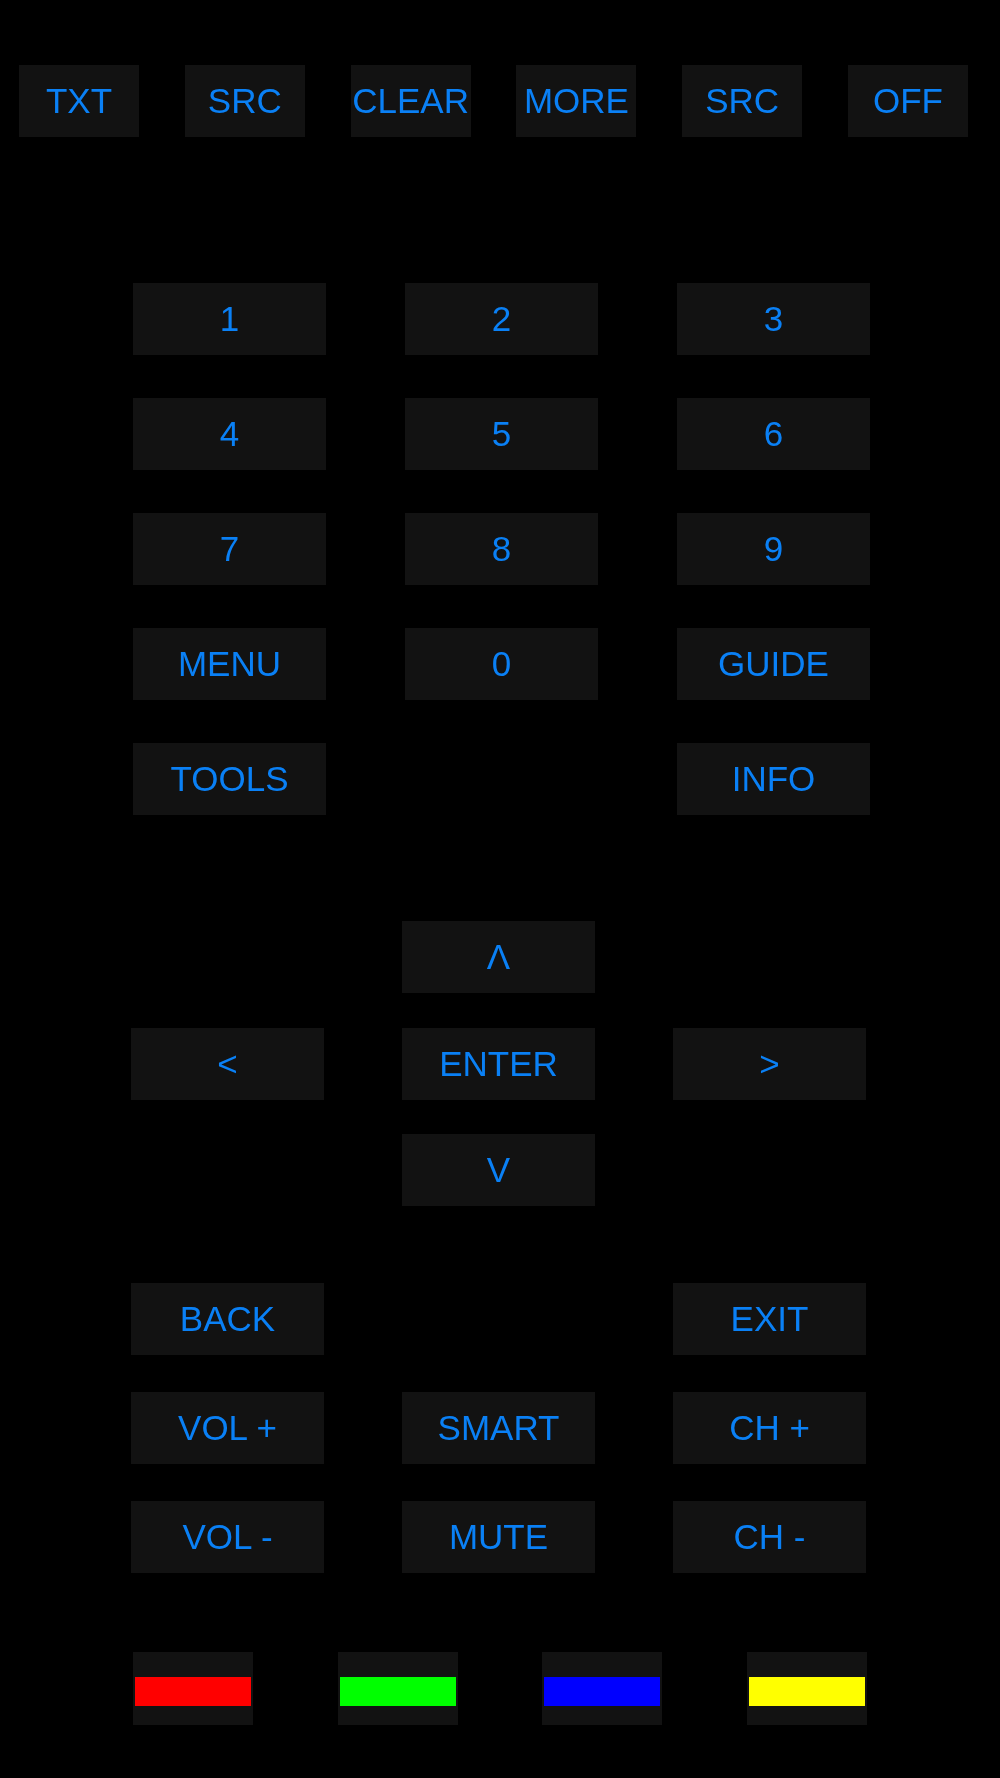 Image resolution: width=1000 pixels, height=1778 pixels. Describe the element at coordinates (229, 779) in the screenshot. I see `keypad-button: TOOLS` at that location.